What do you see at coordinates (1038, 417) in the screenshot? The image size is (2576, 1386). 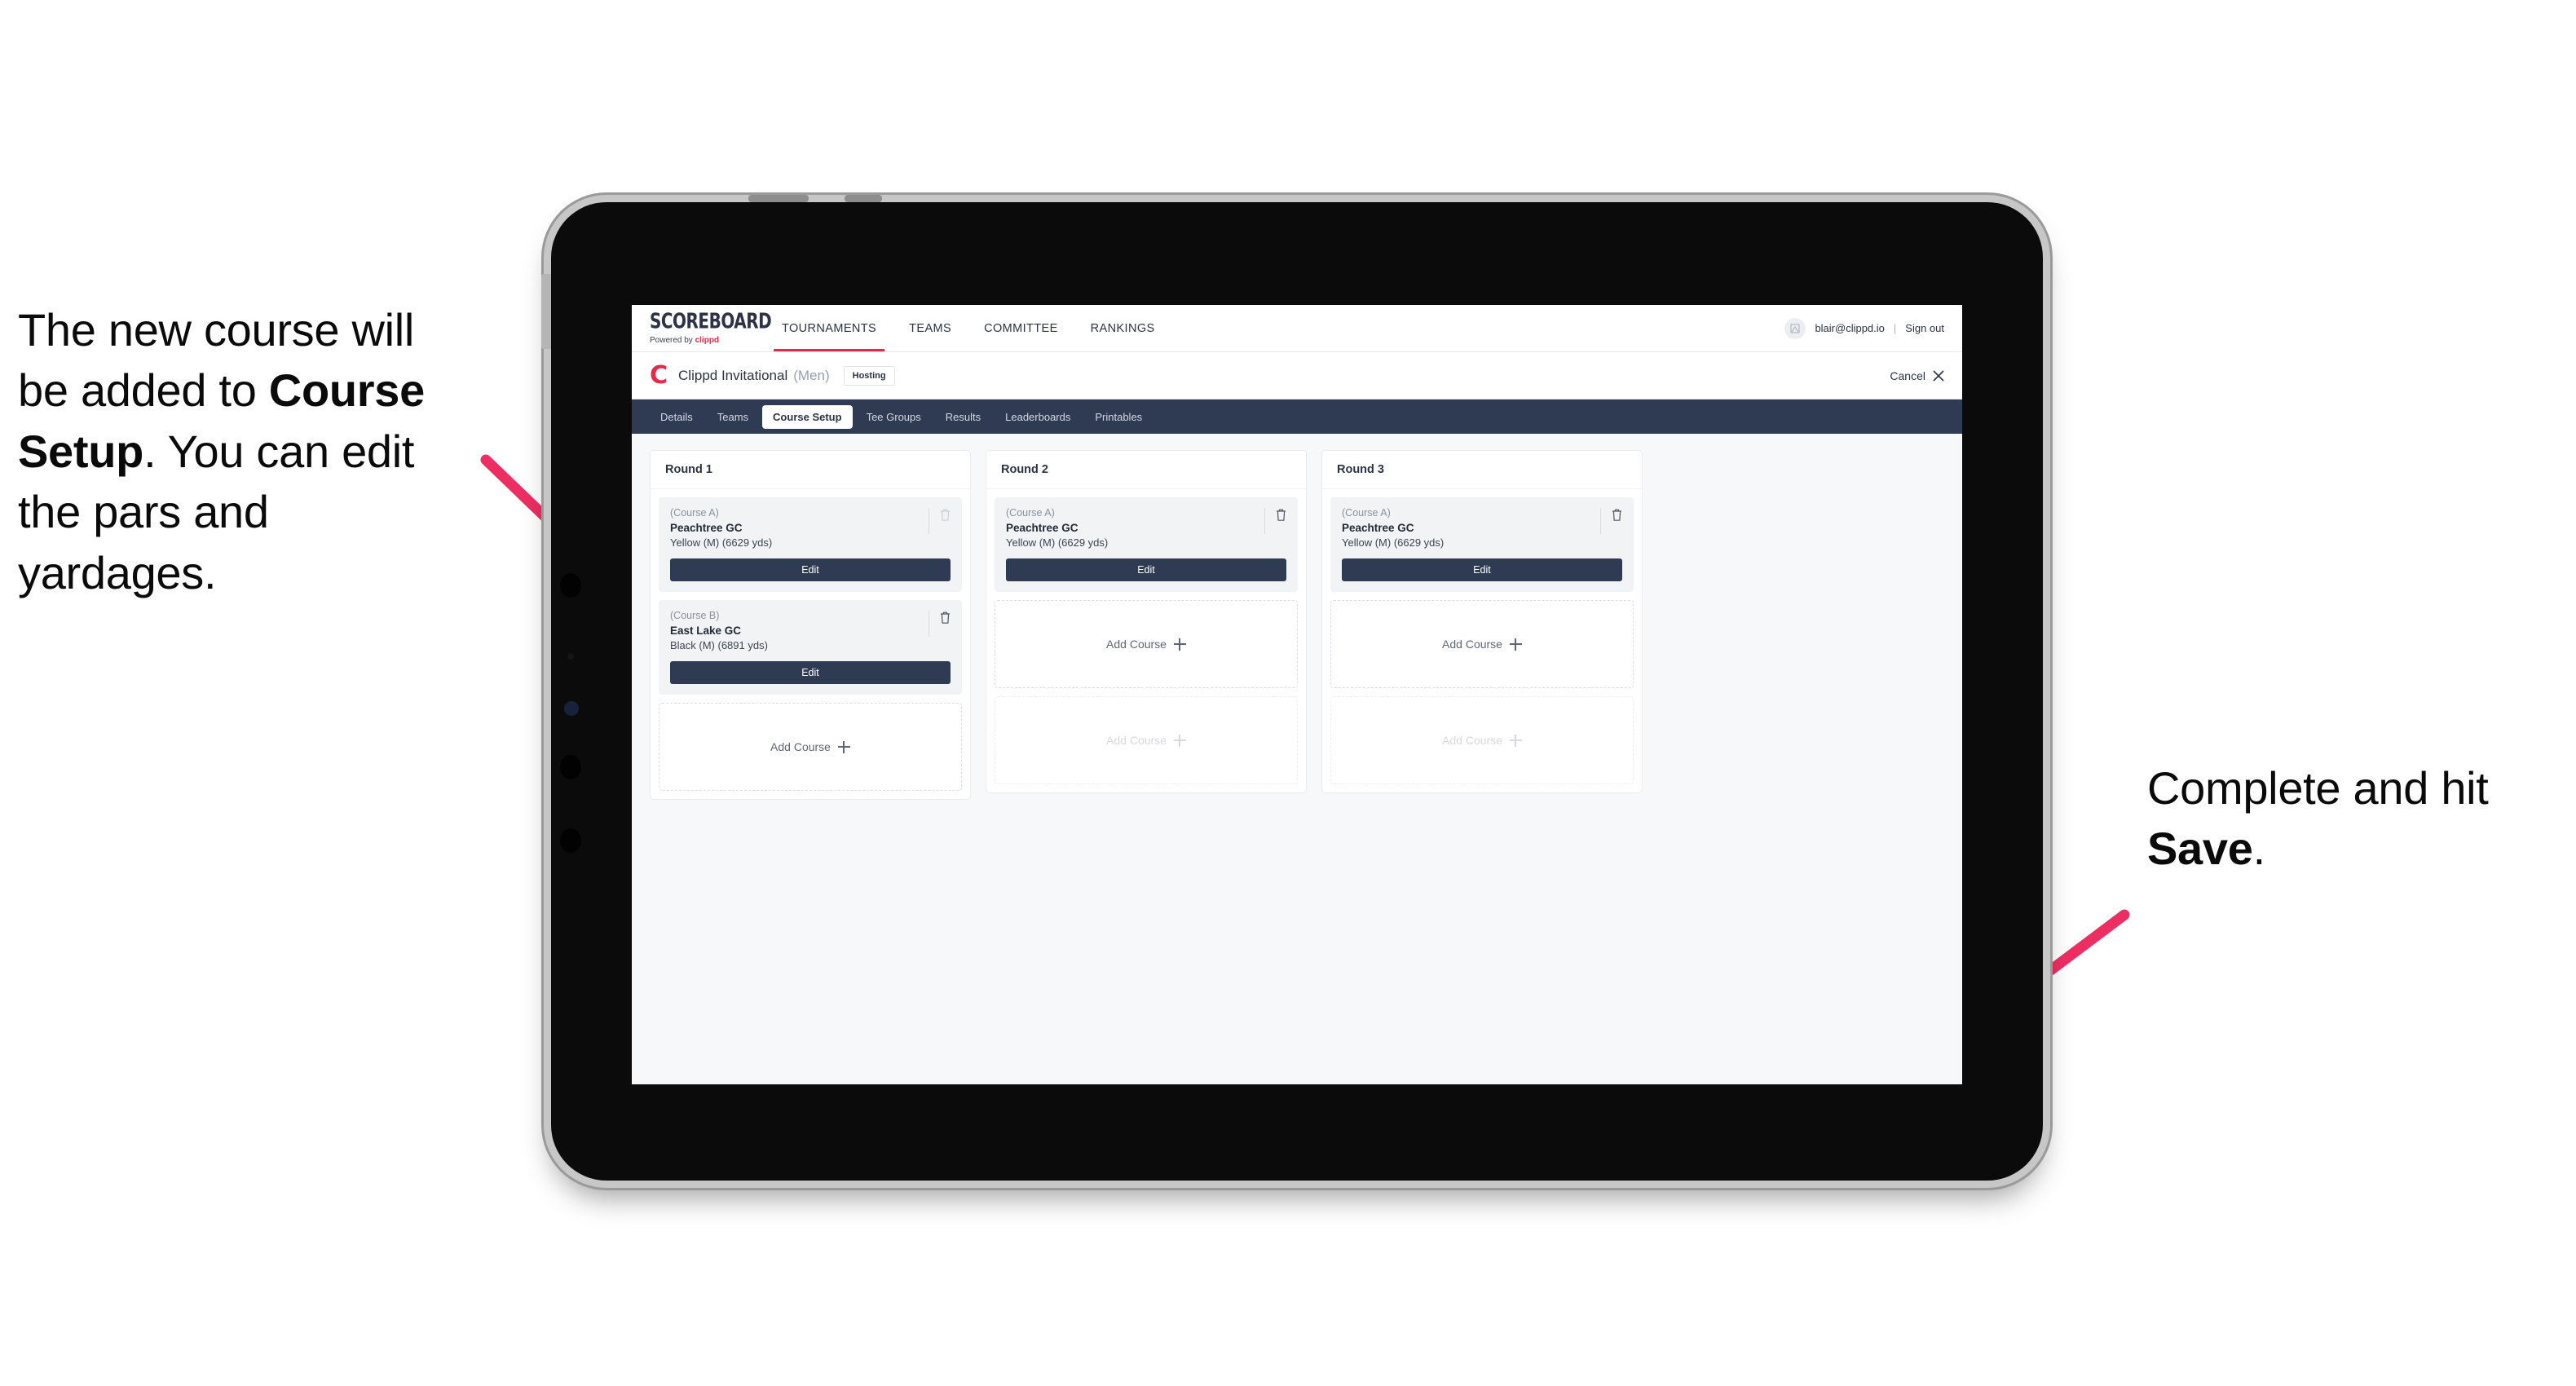 I see `tab-leaderboards: Leaderboards` at bounding box center [1038, 417].